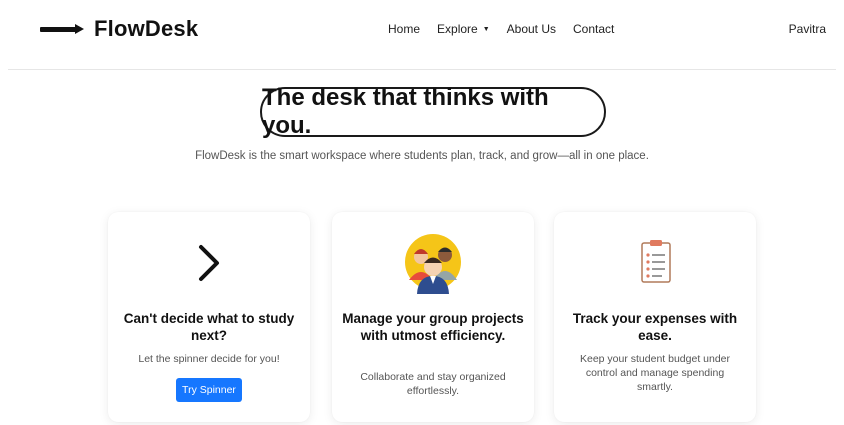 This screenshot has height=425, width=844. Describe the element at coordinates (655, 327) in the screenshot. I see `card-title: Track your expenses with ease.` at that location.